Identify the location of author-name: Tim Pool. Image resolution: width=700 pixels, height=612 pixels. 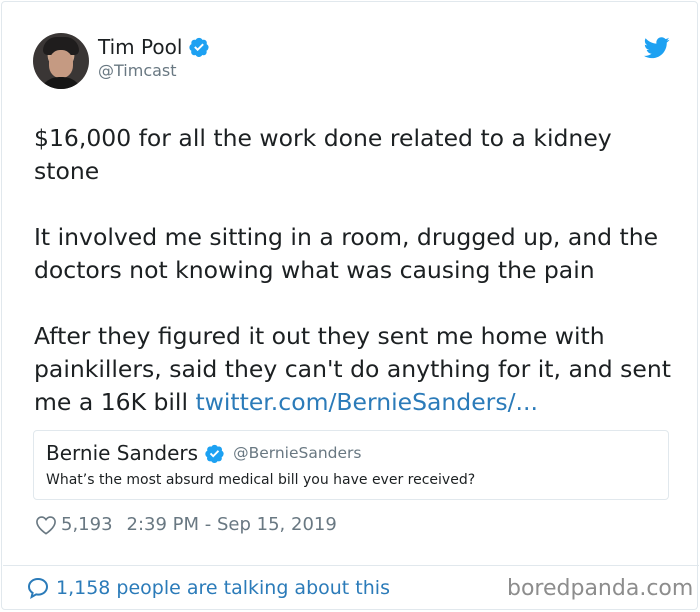
(140, 47).